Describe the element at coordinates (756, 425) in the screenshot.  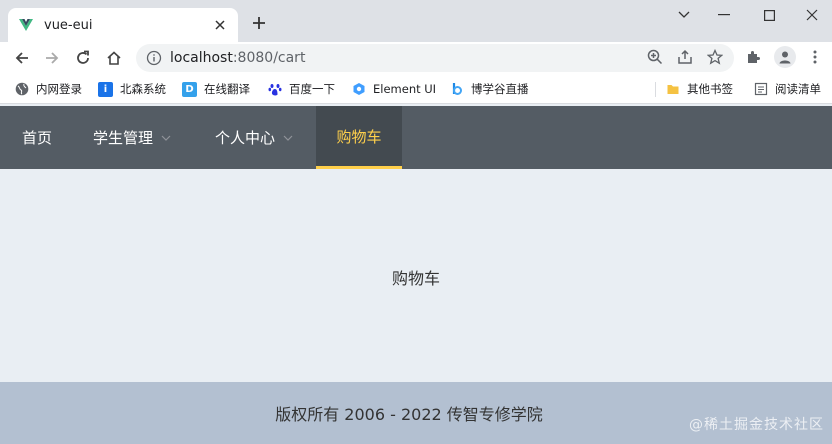
I see `watermark-text: @稀土掘金技术社区` at that location.